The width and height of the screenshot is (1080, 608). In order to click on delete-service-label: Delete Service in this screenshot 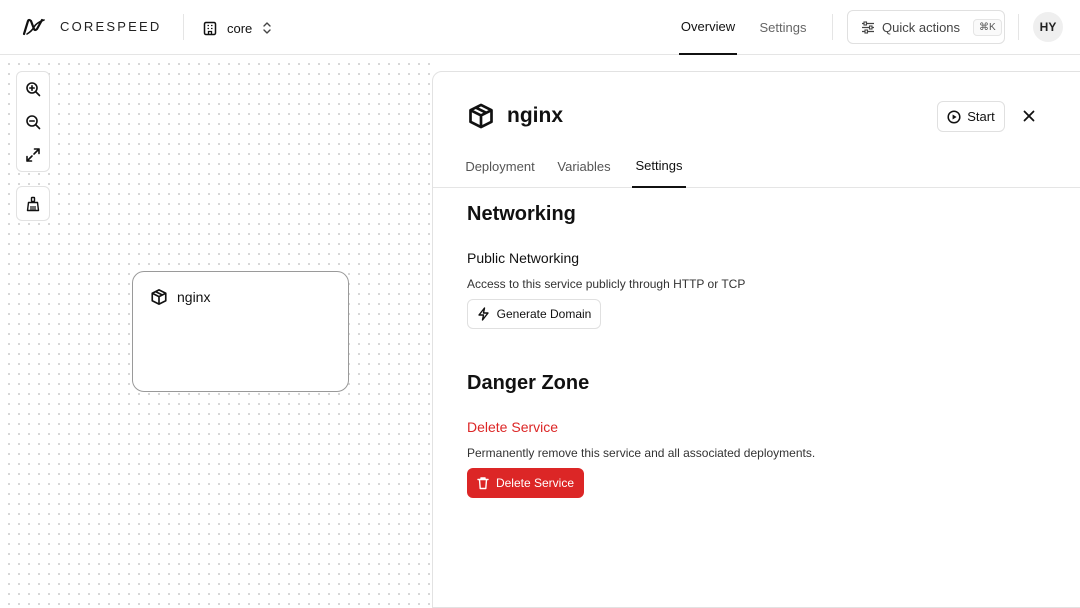, I will do `click(535, 483)`.